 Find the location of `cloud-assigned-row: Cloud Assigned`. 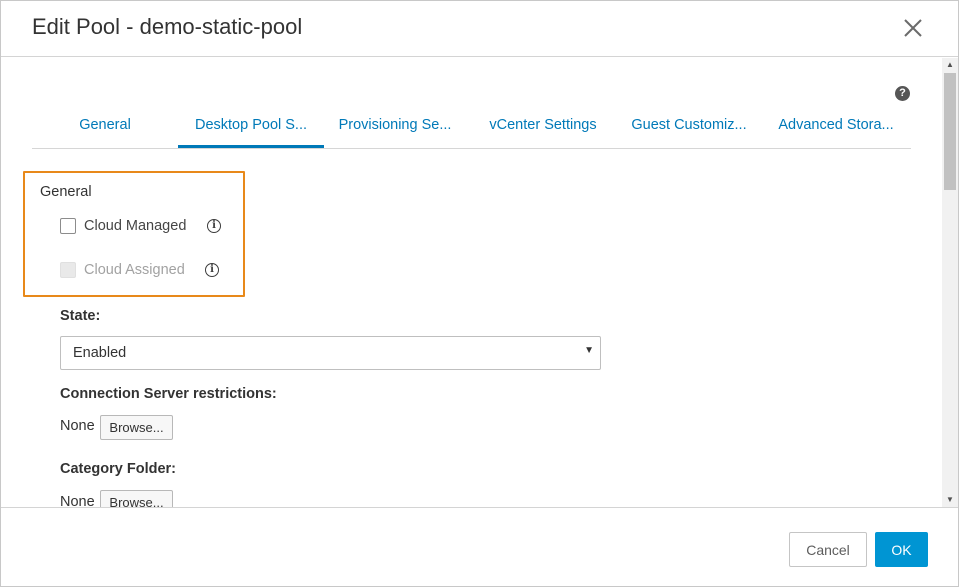

cloud-assigned-row: Cloud Assigned is located at coordinates (122, 270).